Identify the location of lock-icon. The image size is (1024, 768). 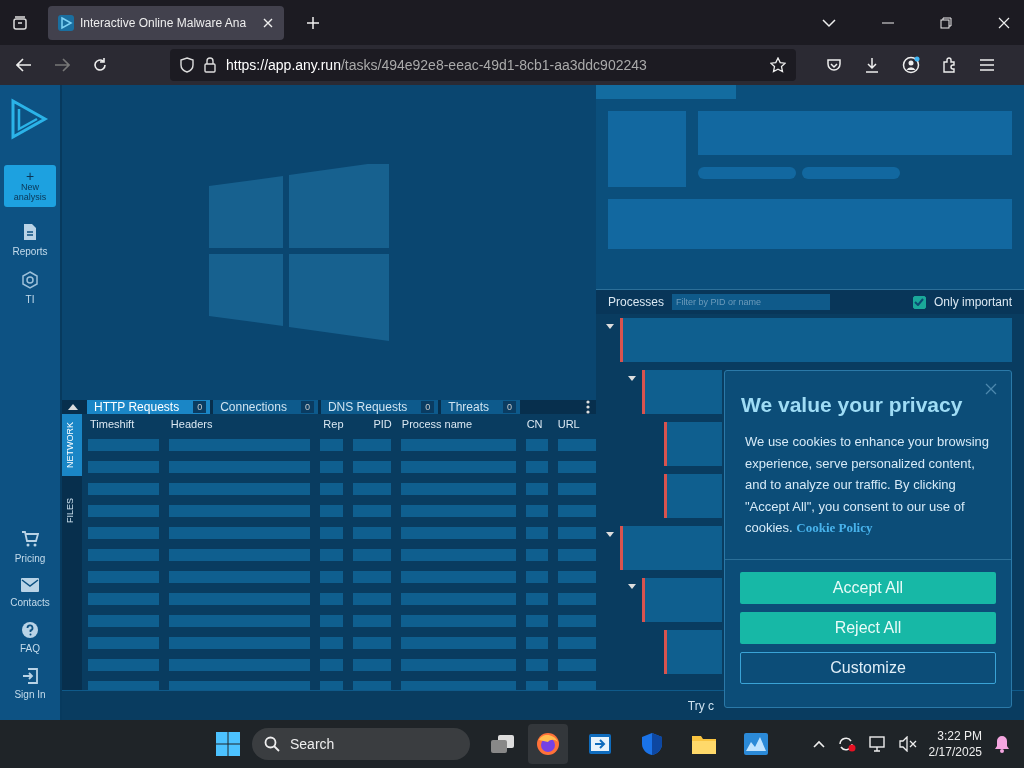
(210, 65).